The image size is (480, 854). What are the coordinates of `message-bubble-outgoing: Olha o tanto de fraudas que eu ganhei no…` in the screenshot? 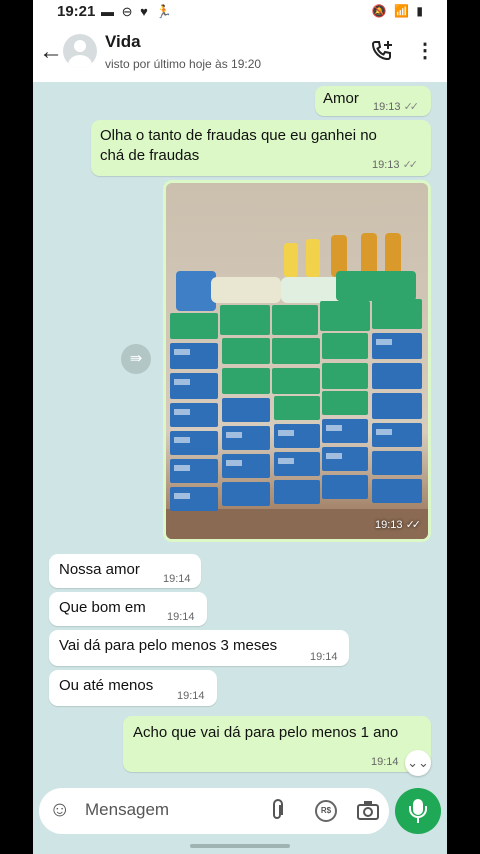 It's located at (261, 148).